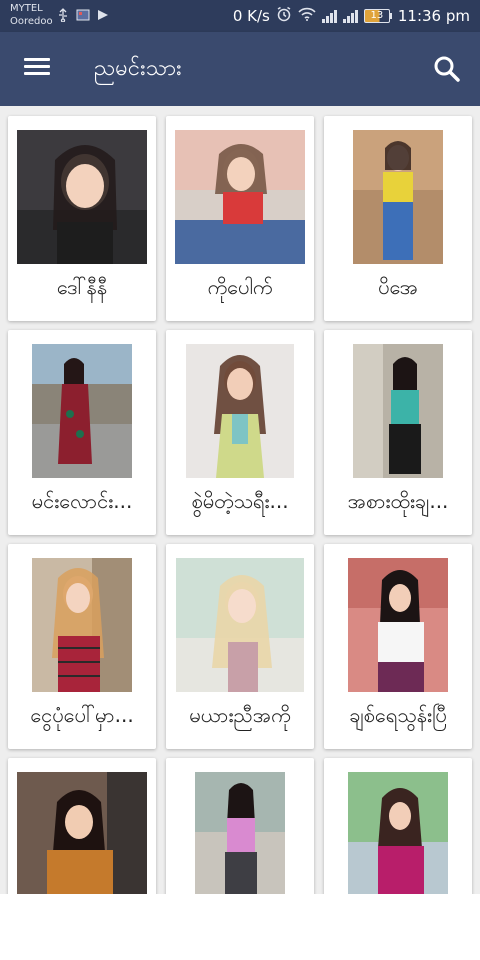 This screenshot has height=960, width=480. Describe the element at coordinates (251, 16) in the screenshot. I see `net-speed: 0 K/s` at that location.